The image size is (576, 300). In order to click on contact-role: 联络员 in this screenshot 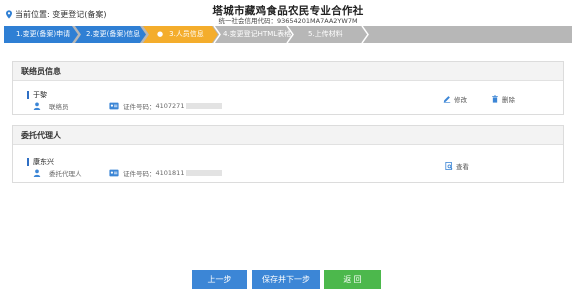, I will do `click(51, 106)`.